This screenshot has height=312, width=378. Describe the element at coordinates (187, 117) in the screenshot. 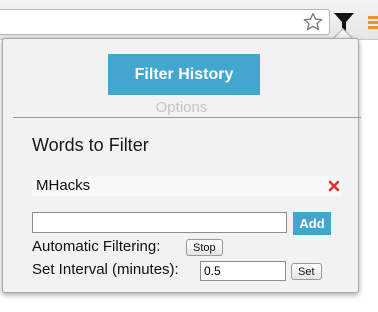

I see `divider` at that location.